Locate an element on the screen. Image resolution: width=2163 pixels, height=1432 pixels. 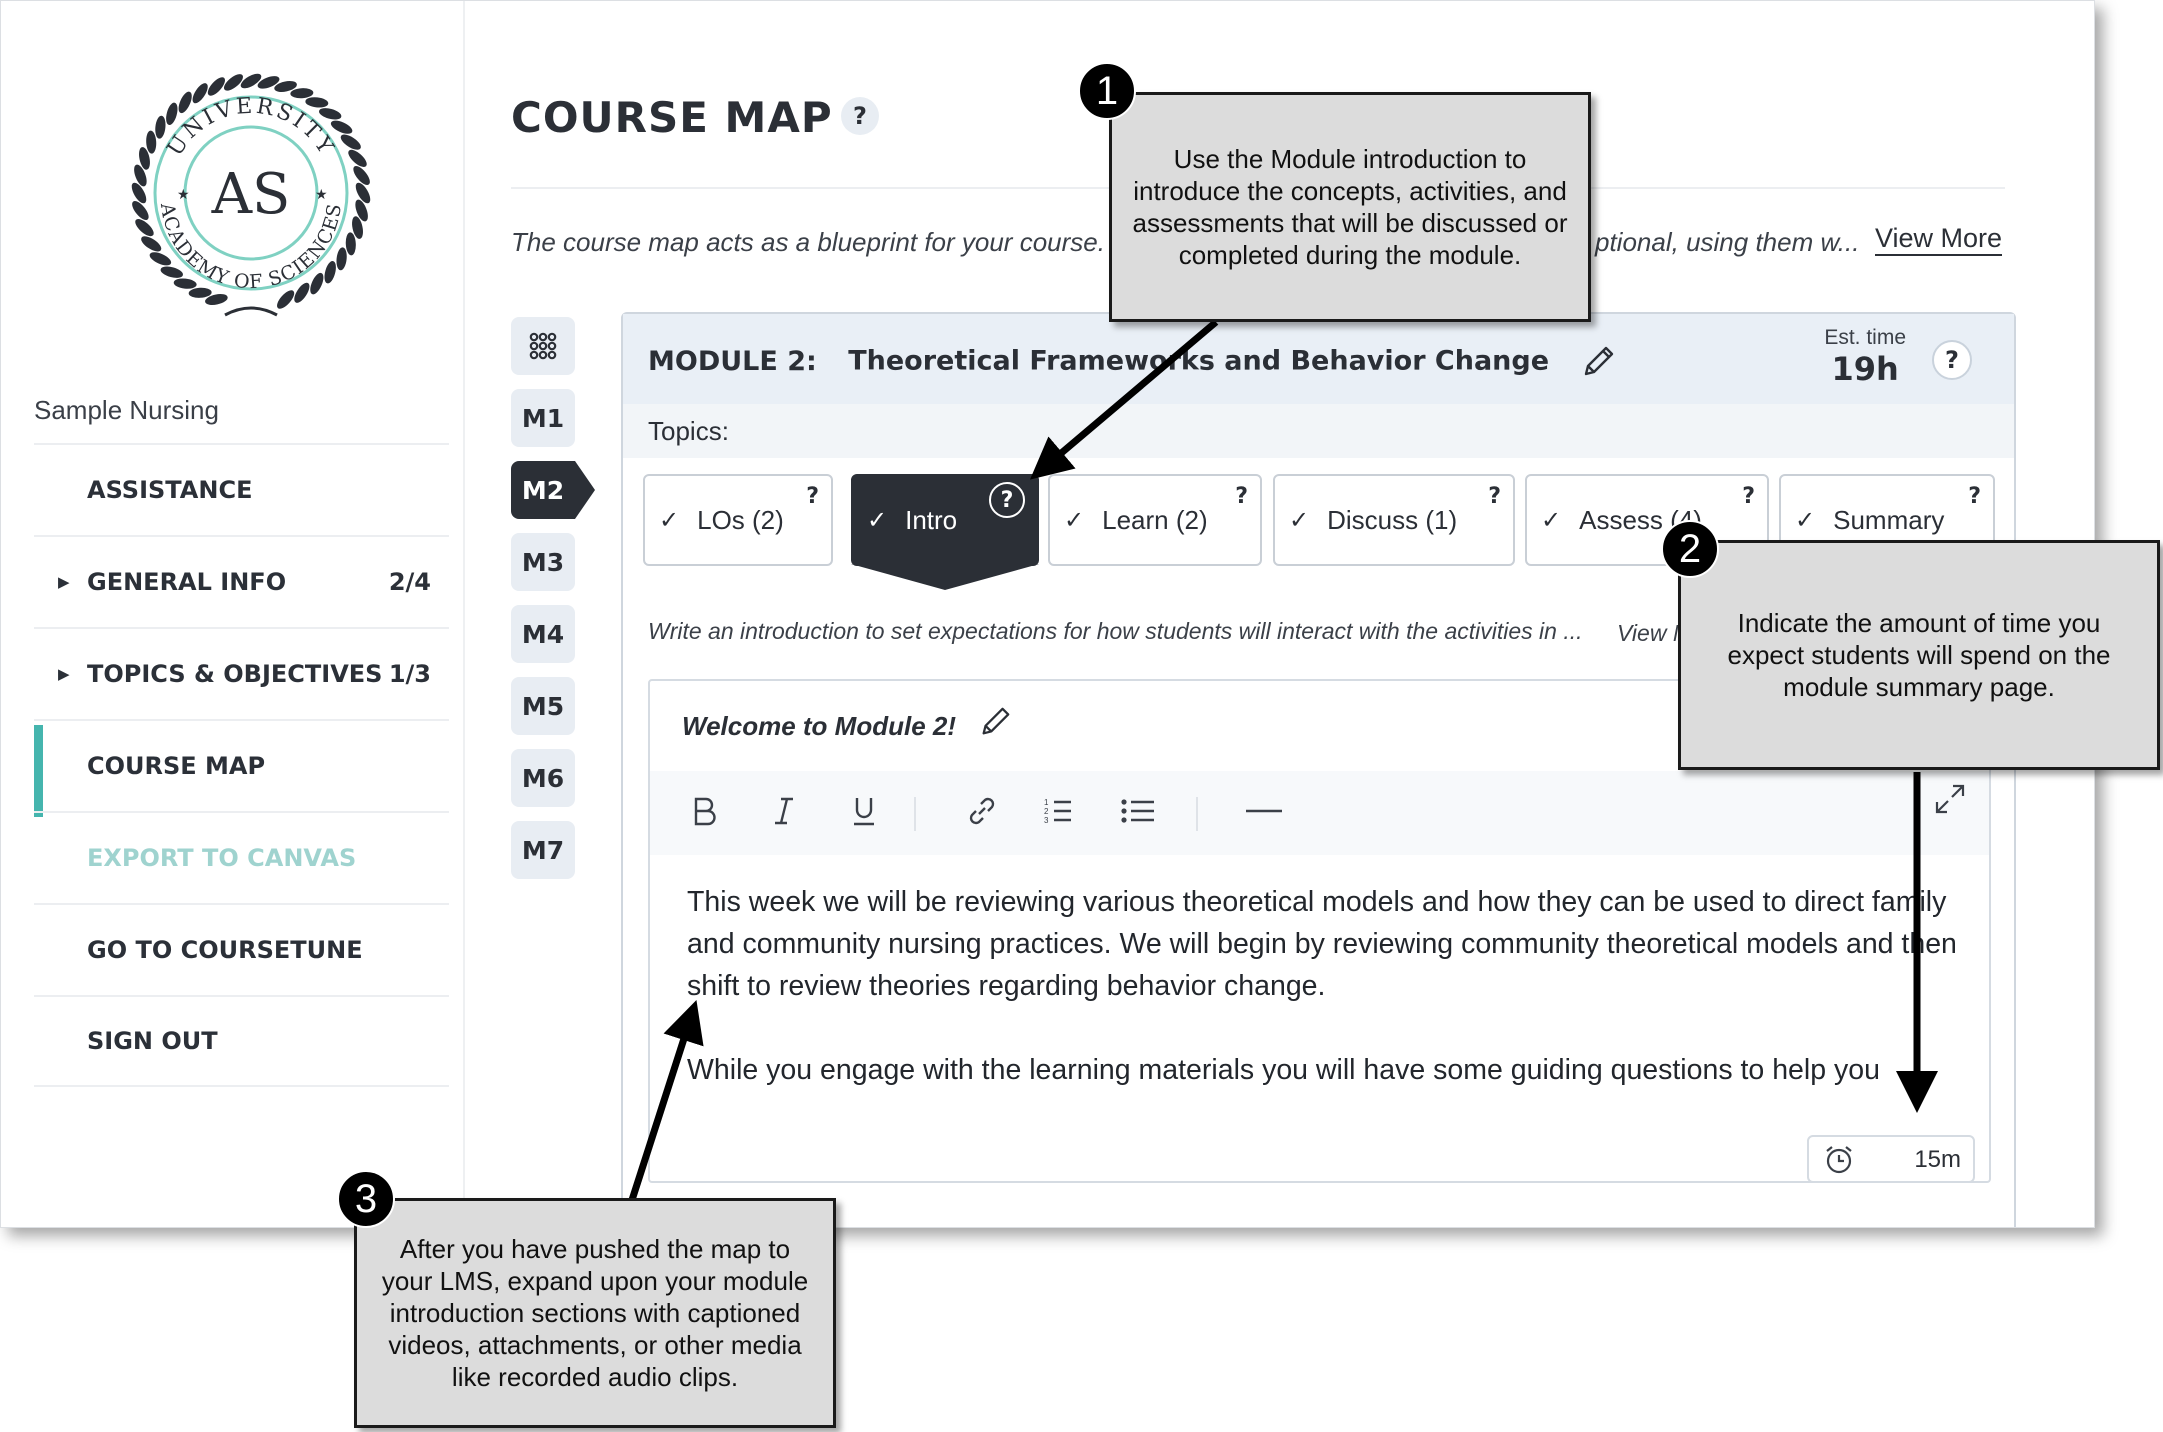
svg-text: 3 is located at coordinates (1046, 820).